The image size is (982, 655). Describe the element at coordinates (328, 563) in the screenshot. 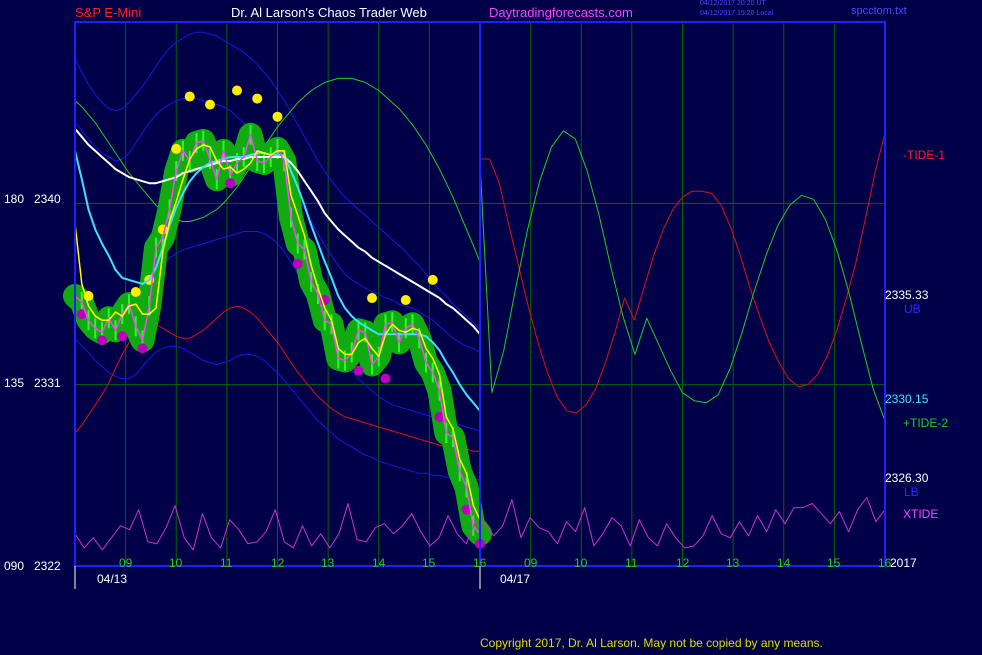

I see `x-tick-day1: 13` at that location.